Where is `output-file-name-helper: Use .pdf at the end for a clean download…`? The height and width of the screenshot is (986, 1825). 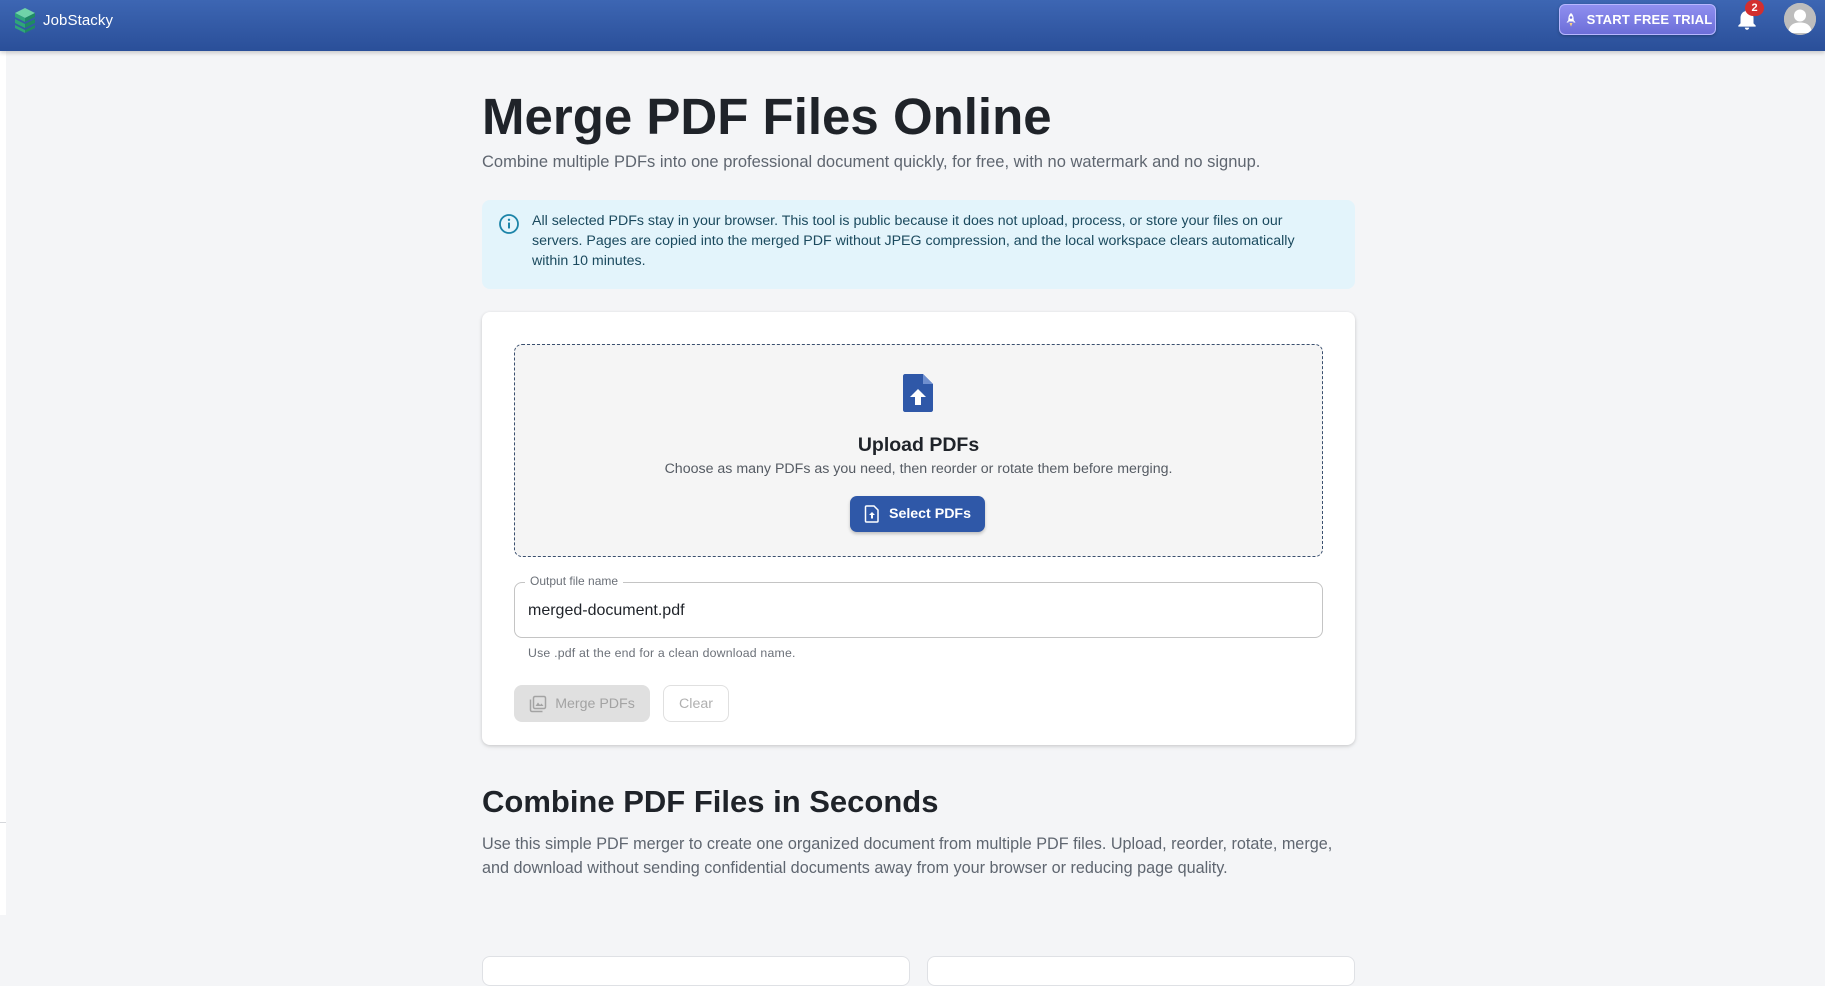 output-file-name-helper: Use .pdf at the end for a clean download… is located at coordinates (662, 653).